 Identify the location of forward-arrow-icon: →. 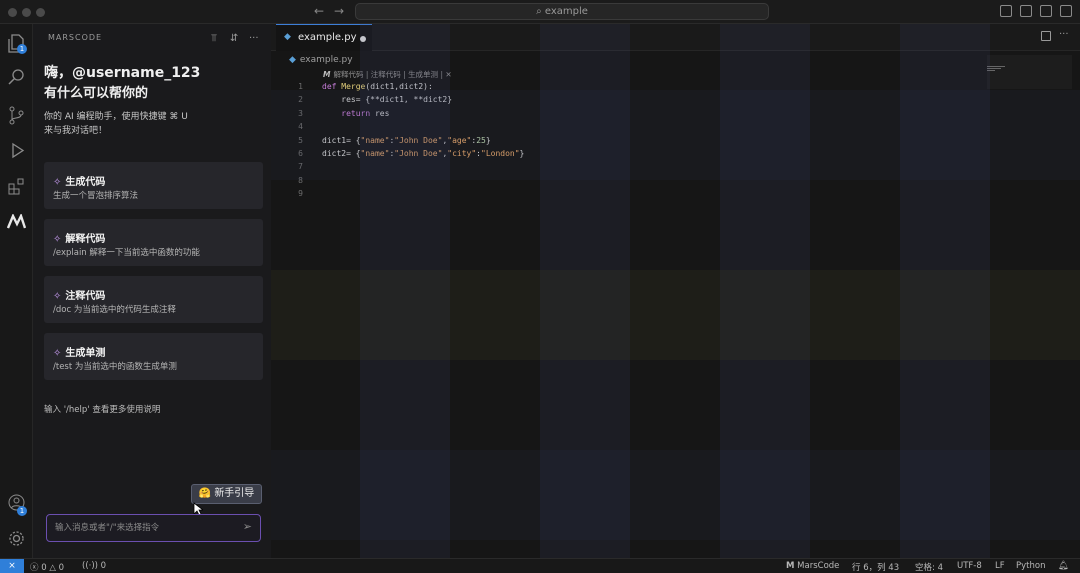
(339, 11).